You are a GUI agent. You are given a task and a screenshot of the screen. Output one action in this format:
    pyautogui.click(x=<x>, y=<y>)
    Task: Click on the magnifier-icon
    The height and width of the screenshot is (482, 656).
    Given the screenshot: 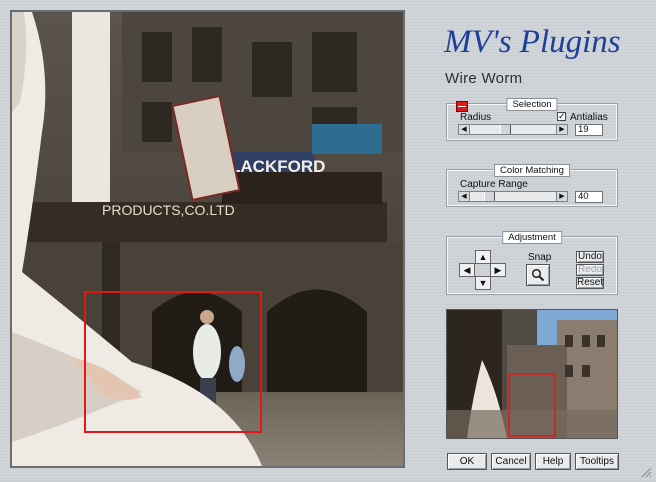 What is the action you would take?
    pyautogui.click(x=538, y=275)
    